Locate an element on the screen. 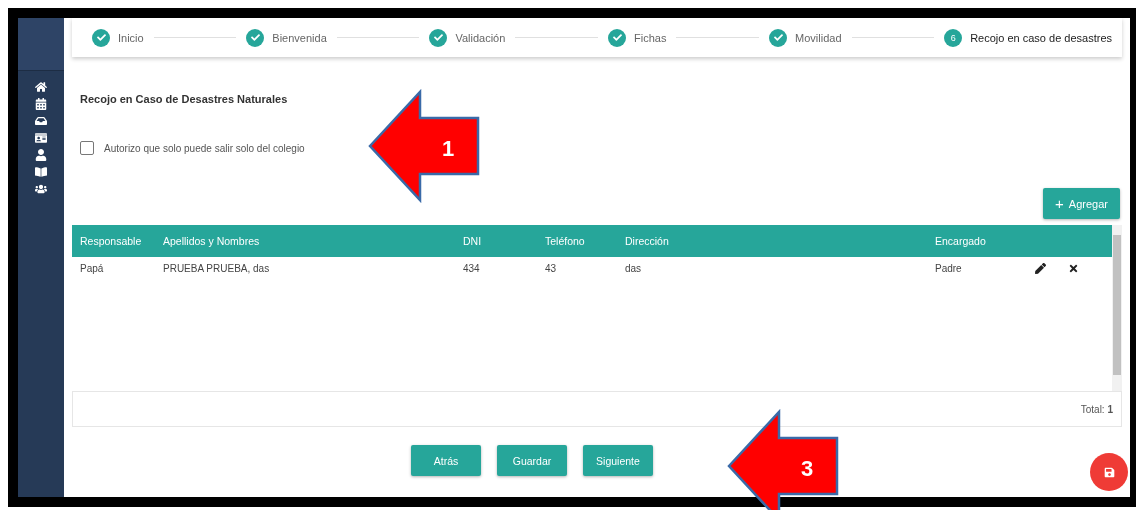 The width and height of the screenshot is (1136, 510). step-label: Inicio is located at coordinates (131, 37).